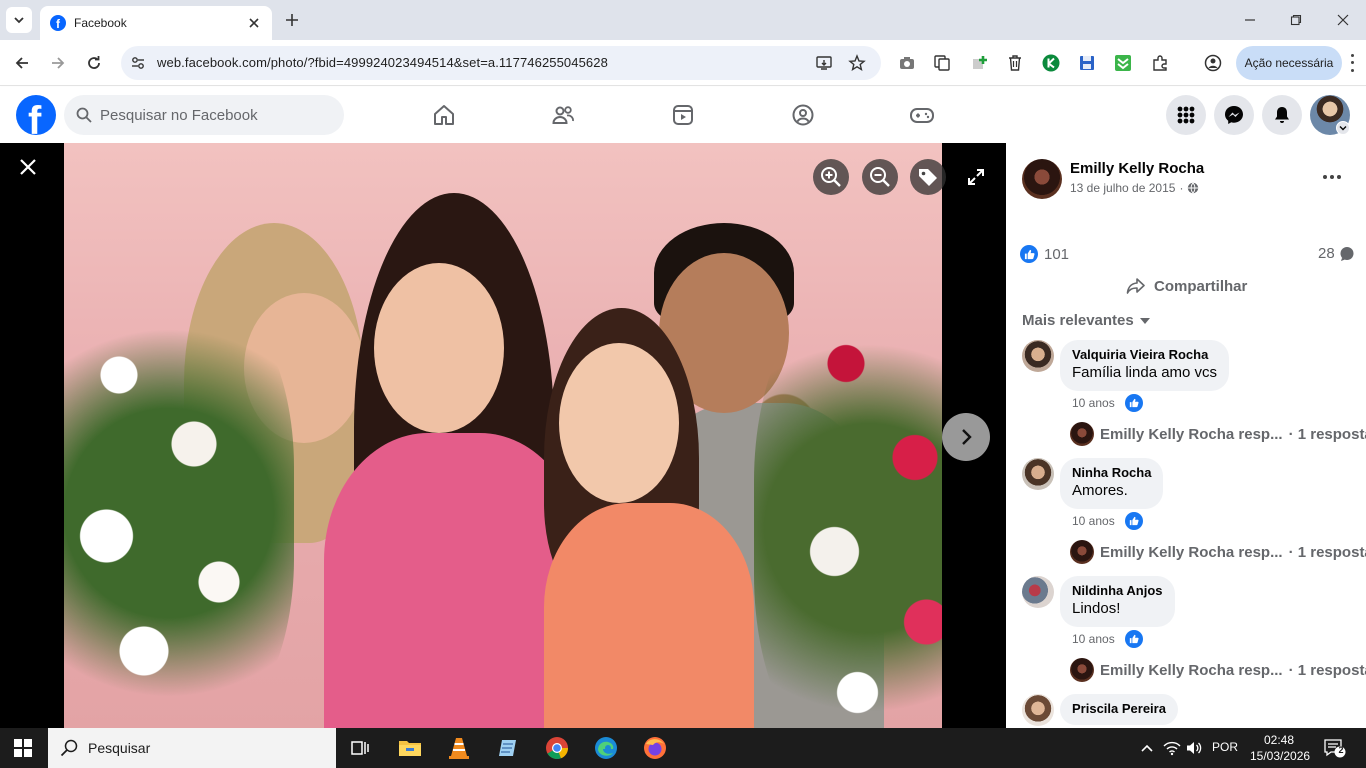  I want to click on tag-photo-button, so click(928, 177).